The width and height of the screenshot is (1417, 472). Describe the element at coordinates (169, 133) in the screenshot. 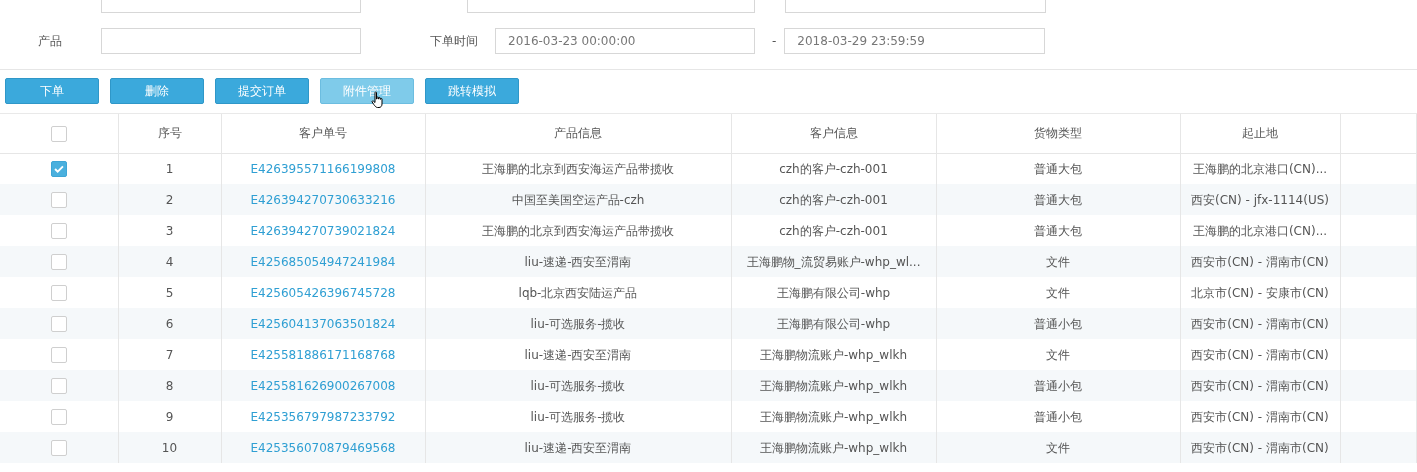

I see `column-header: 序号` at that location.